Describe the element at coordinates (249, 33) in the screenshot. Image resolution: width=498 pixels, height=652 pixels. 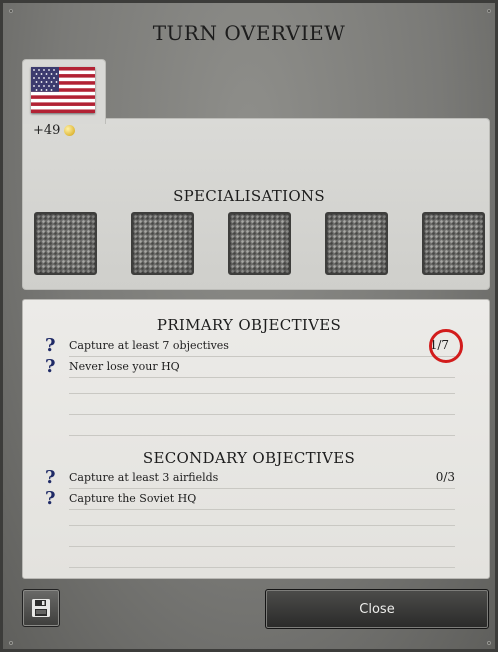
I see `window-title: TURN OVERVIEW` at that location.